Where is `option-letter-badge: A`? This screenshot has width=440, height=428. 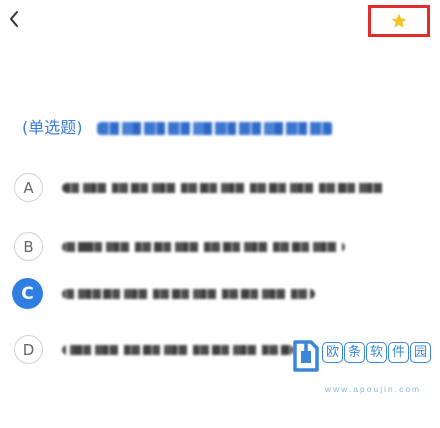 option-letter-badge: A is located at coordinates (28, 187).